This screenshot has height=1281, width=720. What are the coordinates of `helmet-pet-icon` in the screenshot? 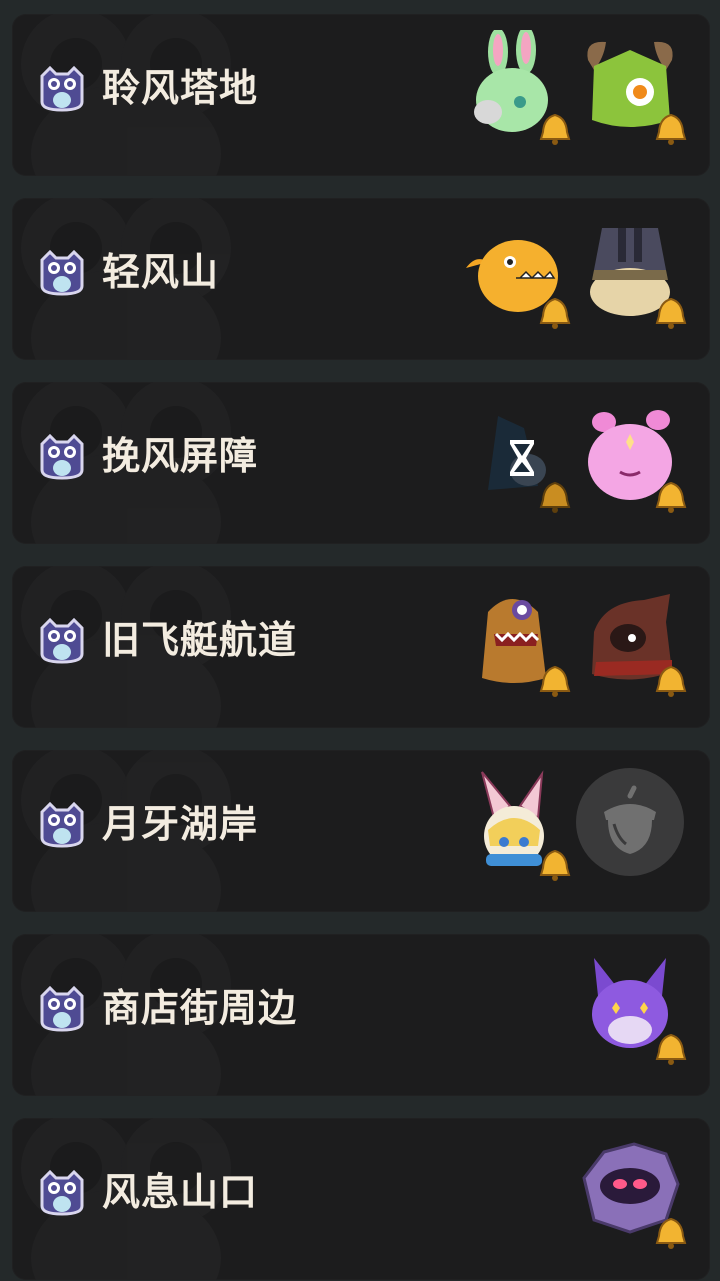 It's located at (630, 271).